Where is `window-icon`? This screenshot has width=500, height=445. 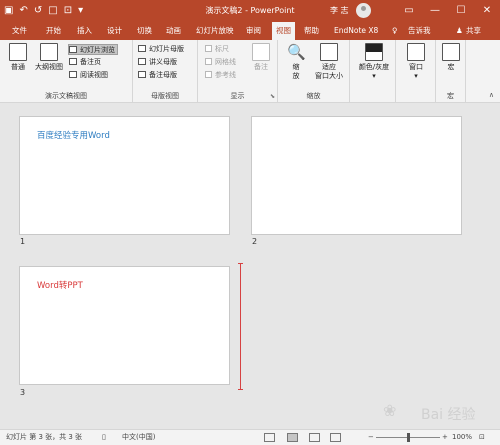
window-icon is located at coordinates (416, 52).